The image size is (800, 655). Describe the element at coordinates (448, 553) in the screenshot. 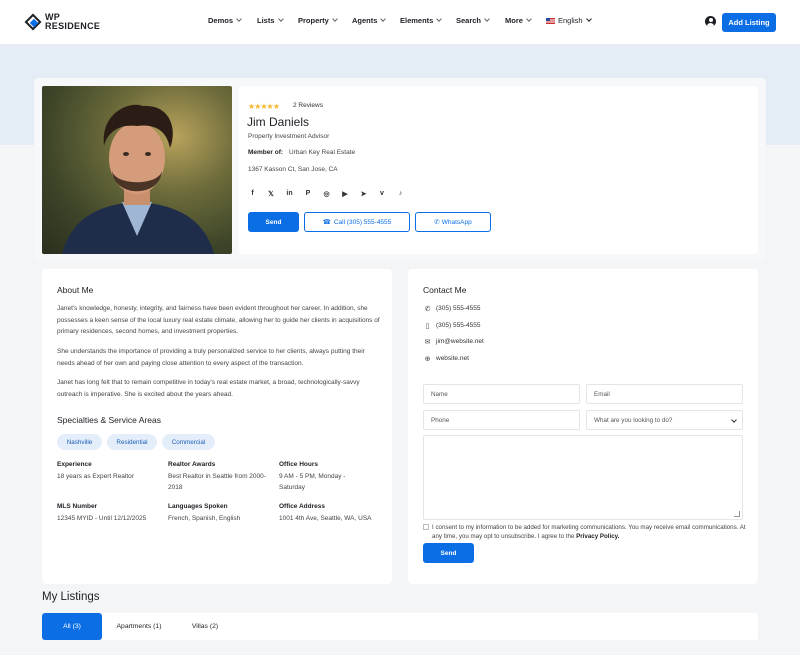

I see `contact-send-button: Send` at that location.